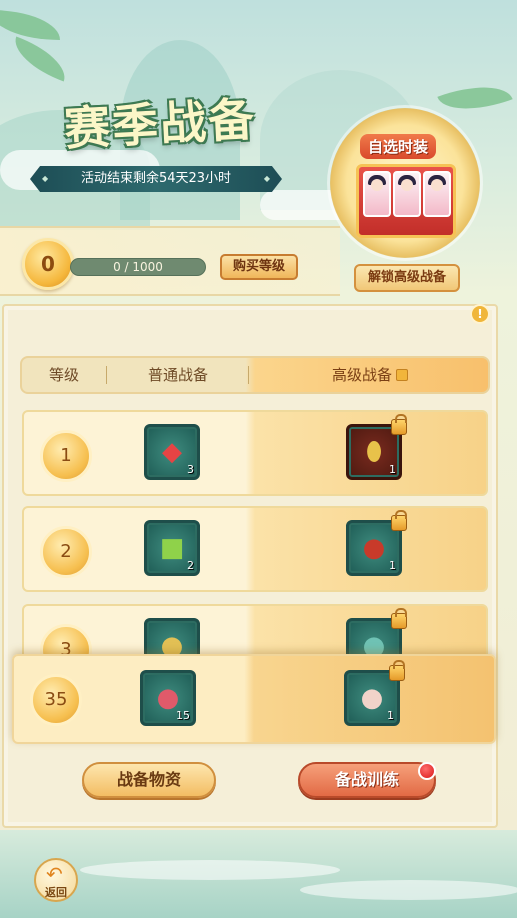  Describe the element at coordinates (54, 874) in the screenshot. I see `back-arrow-icon: ↶` at that location.